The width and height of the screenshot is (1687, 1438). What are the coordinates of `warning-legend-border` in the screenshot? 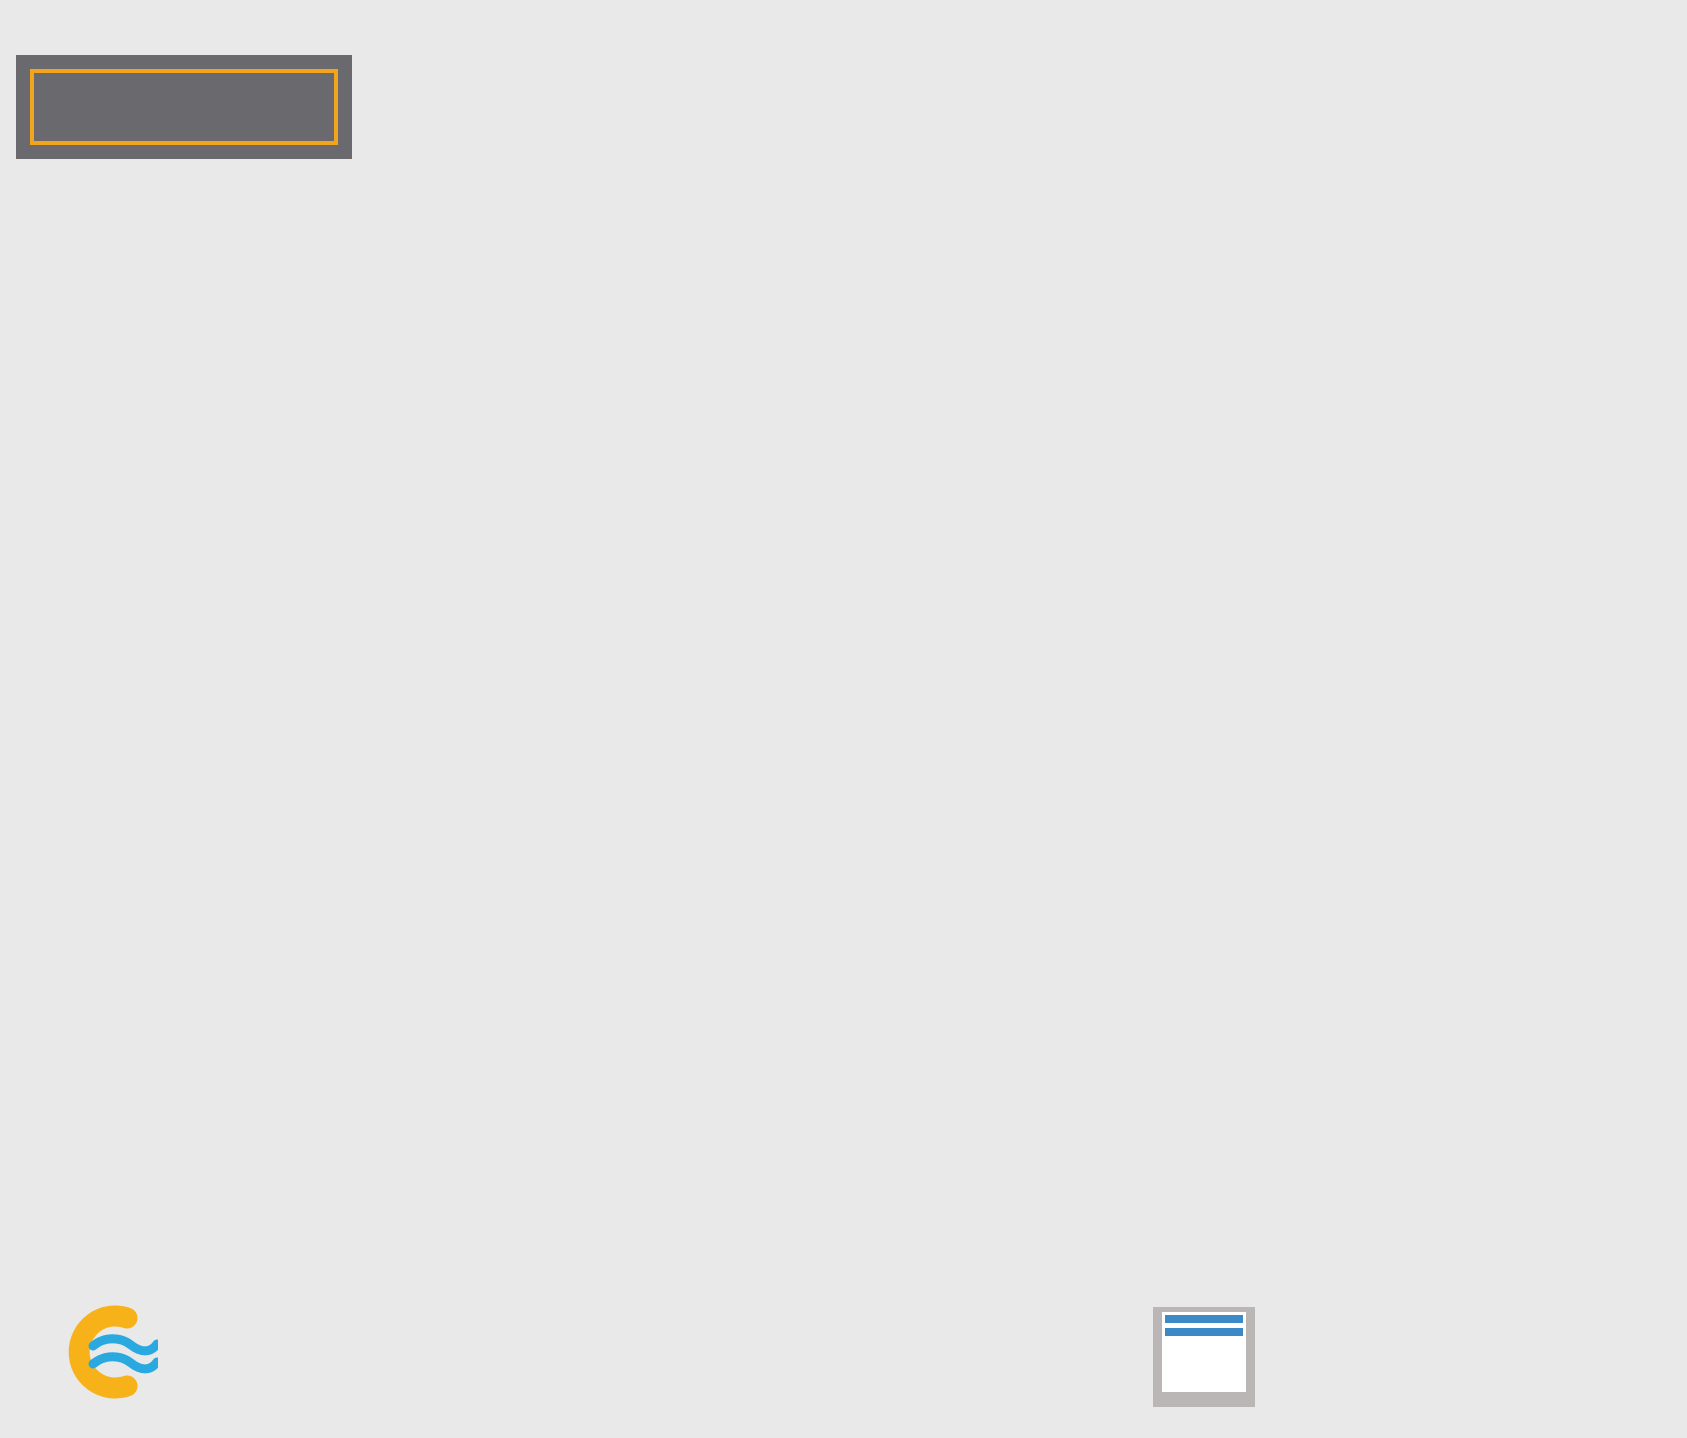 It's located at (184, 107).